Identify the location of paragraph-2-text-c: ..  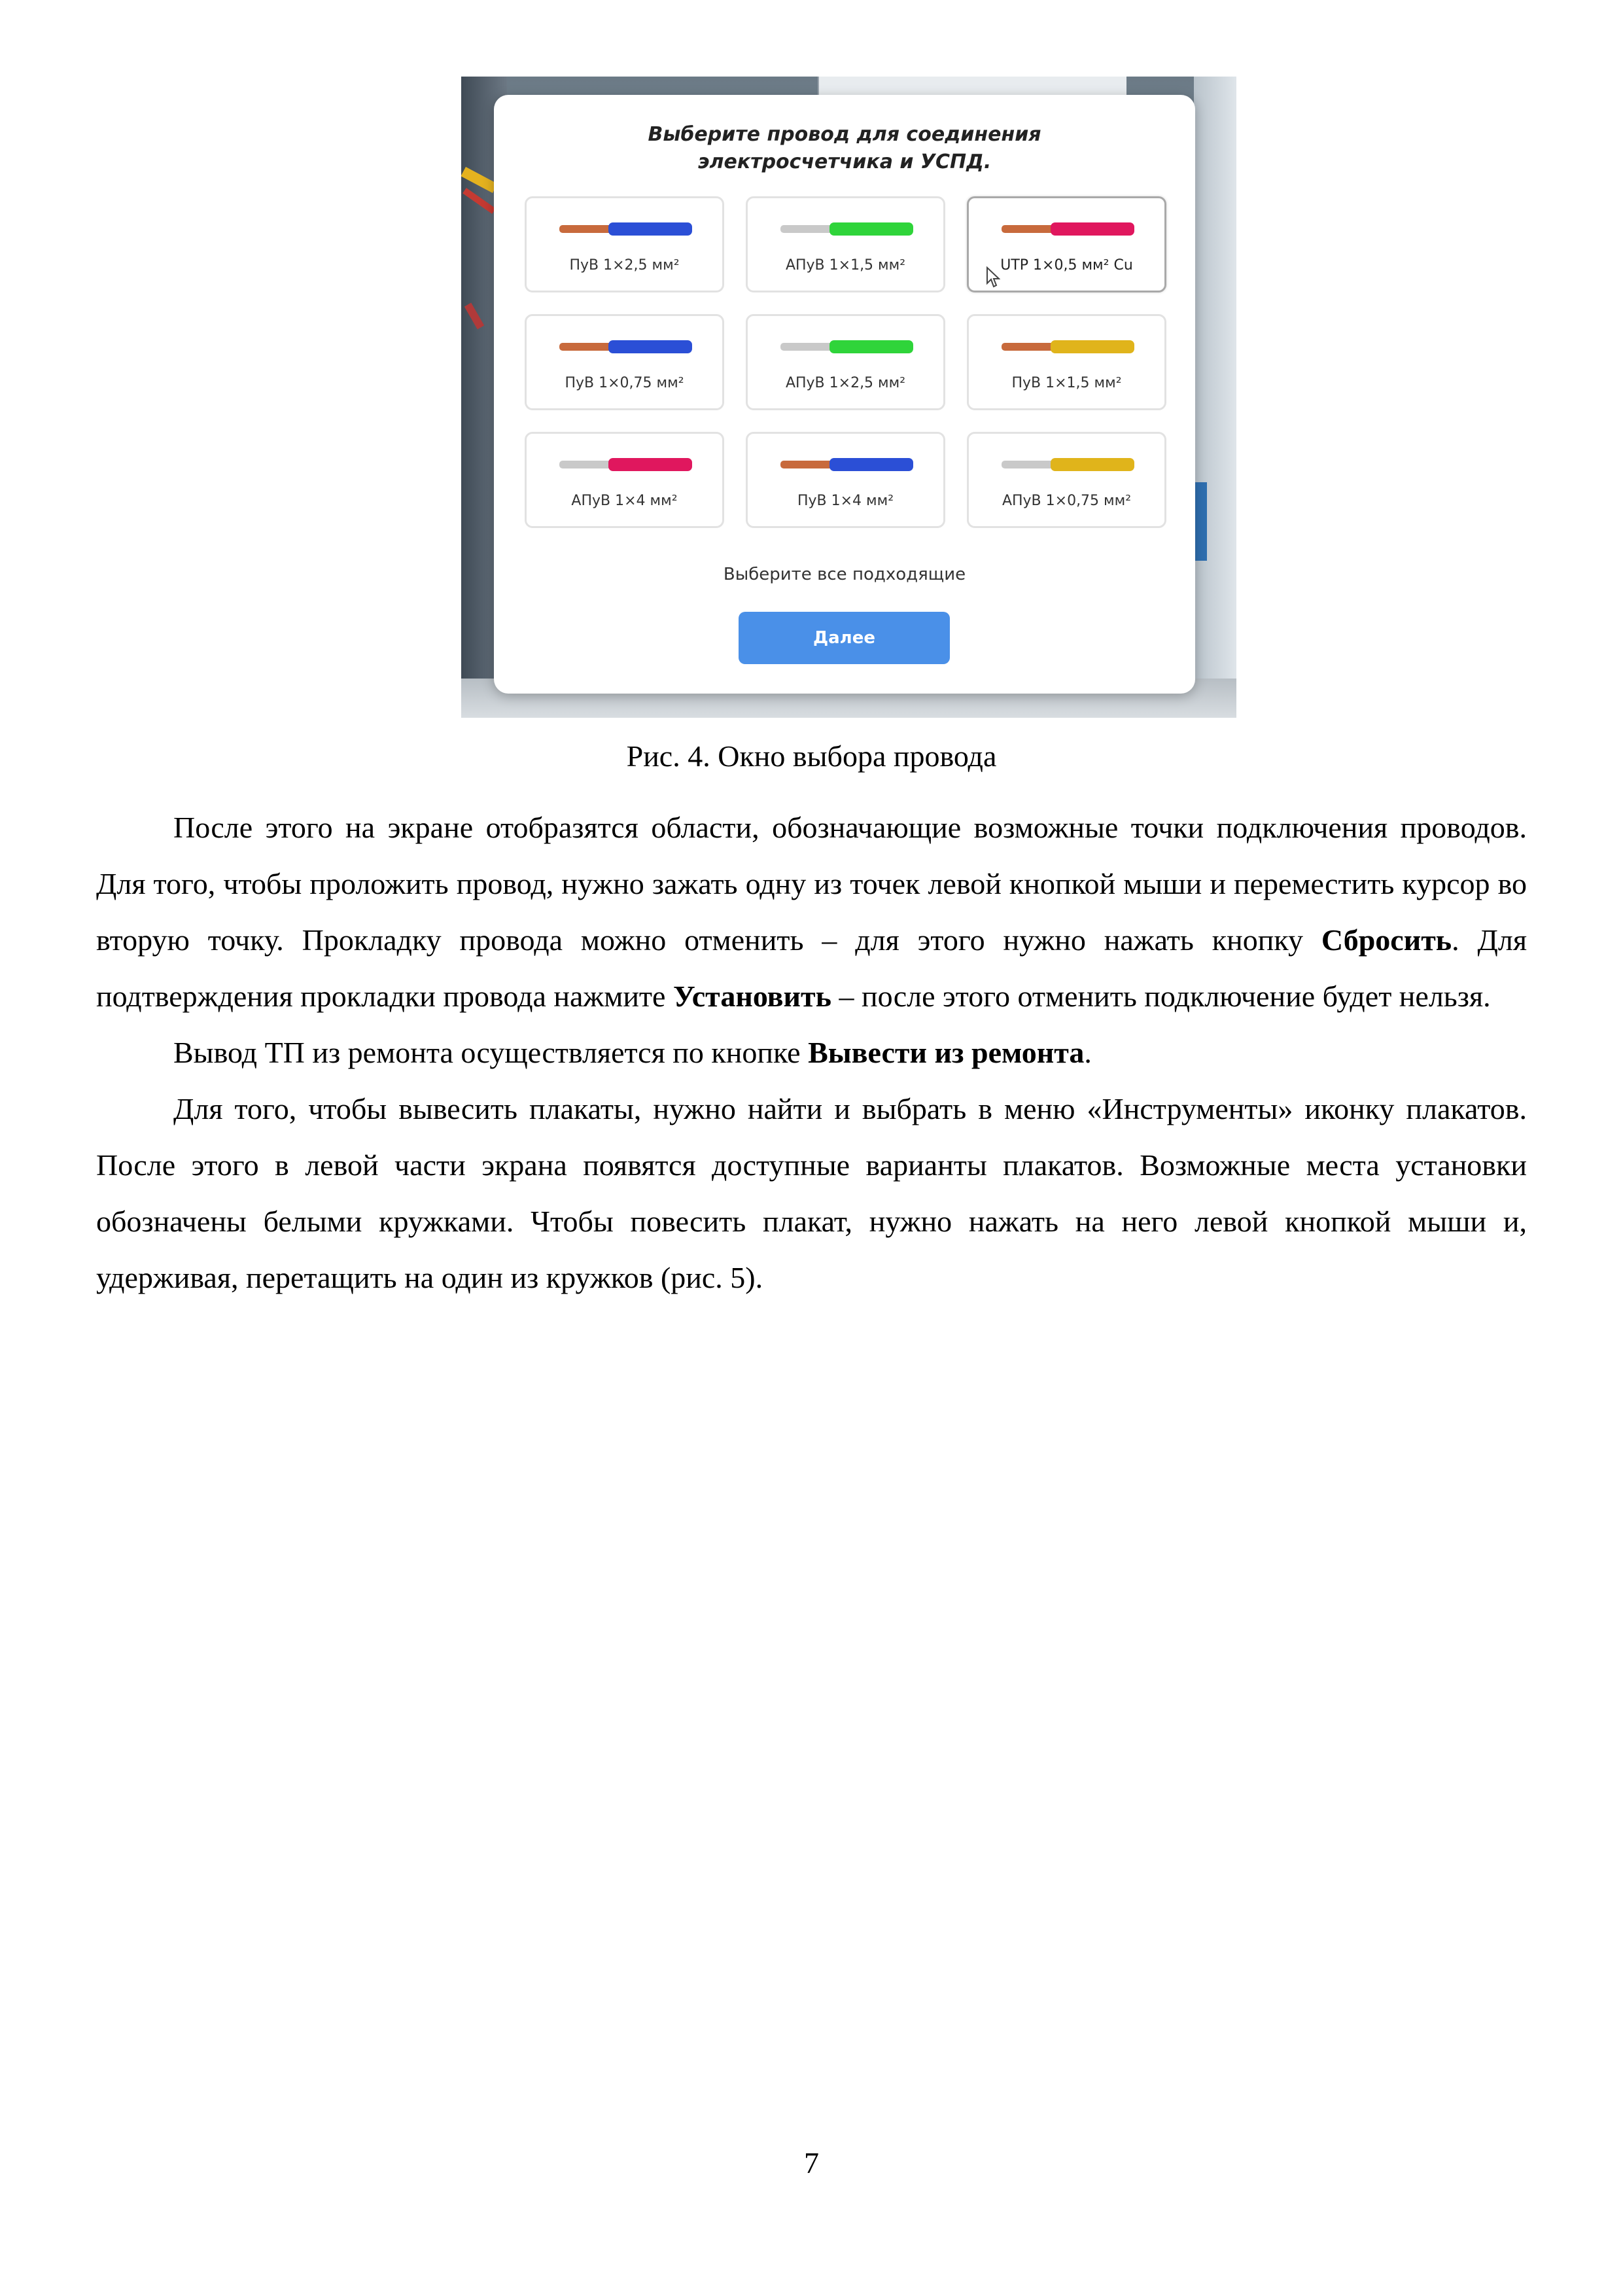
(1088, 1052).